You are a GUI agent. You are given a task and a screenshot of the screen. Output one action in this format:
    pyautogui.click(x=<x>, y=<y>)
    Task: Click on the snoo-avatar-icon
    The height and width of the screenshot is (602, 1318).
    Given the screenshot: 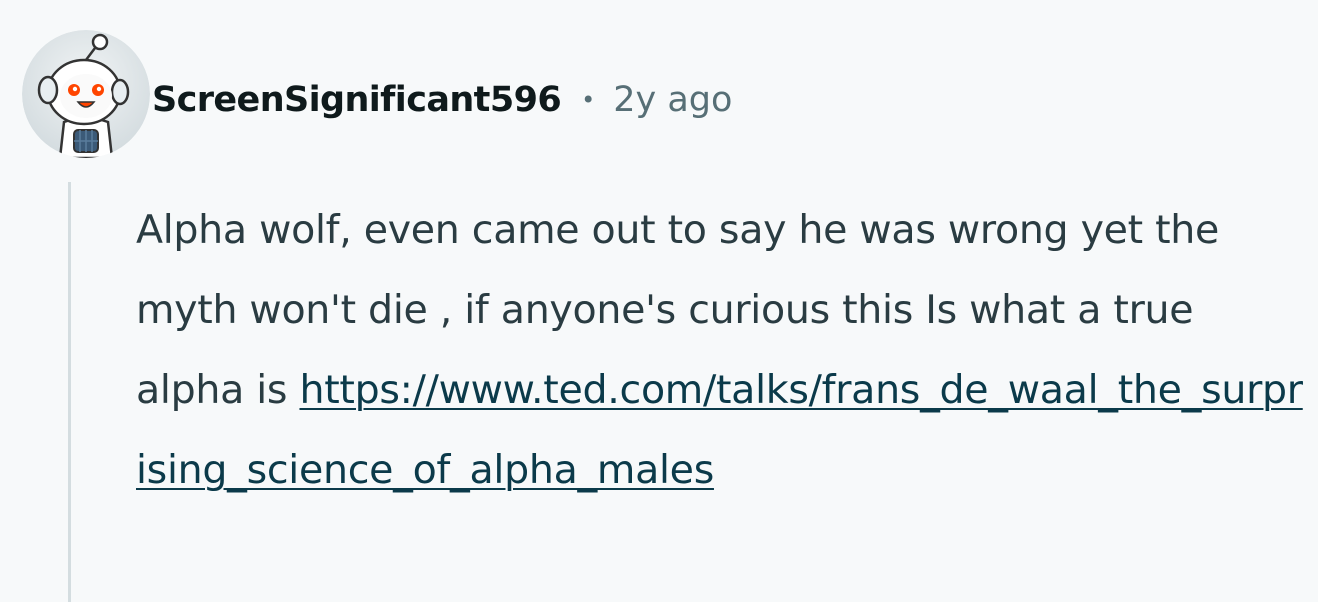 What is the action you would take?
    pyautogui.click(x=86, y=94)
    